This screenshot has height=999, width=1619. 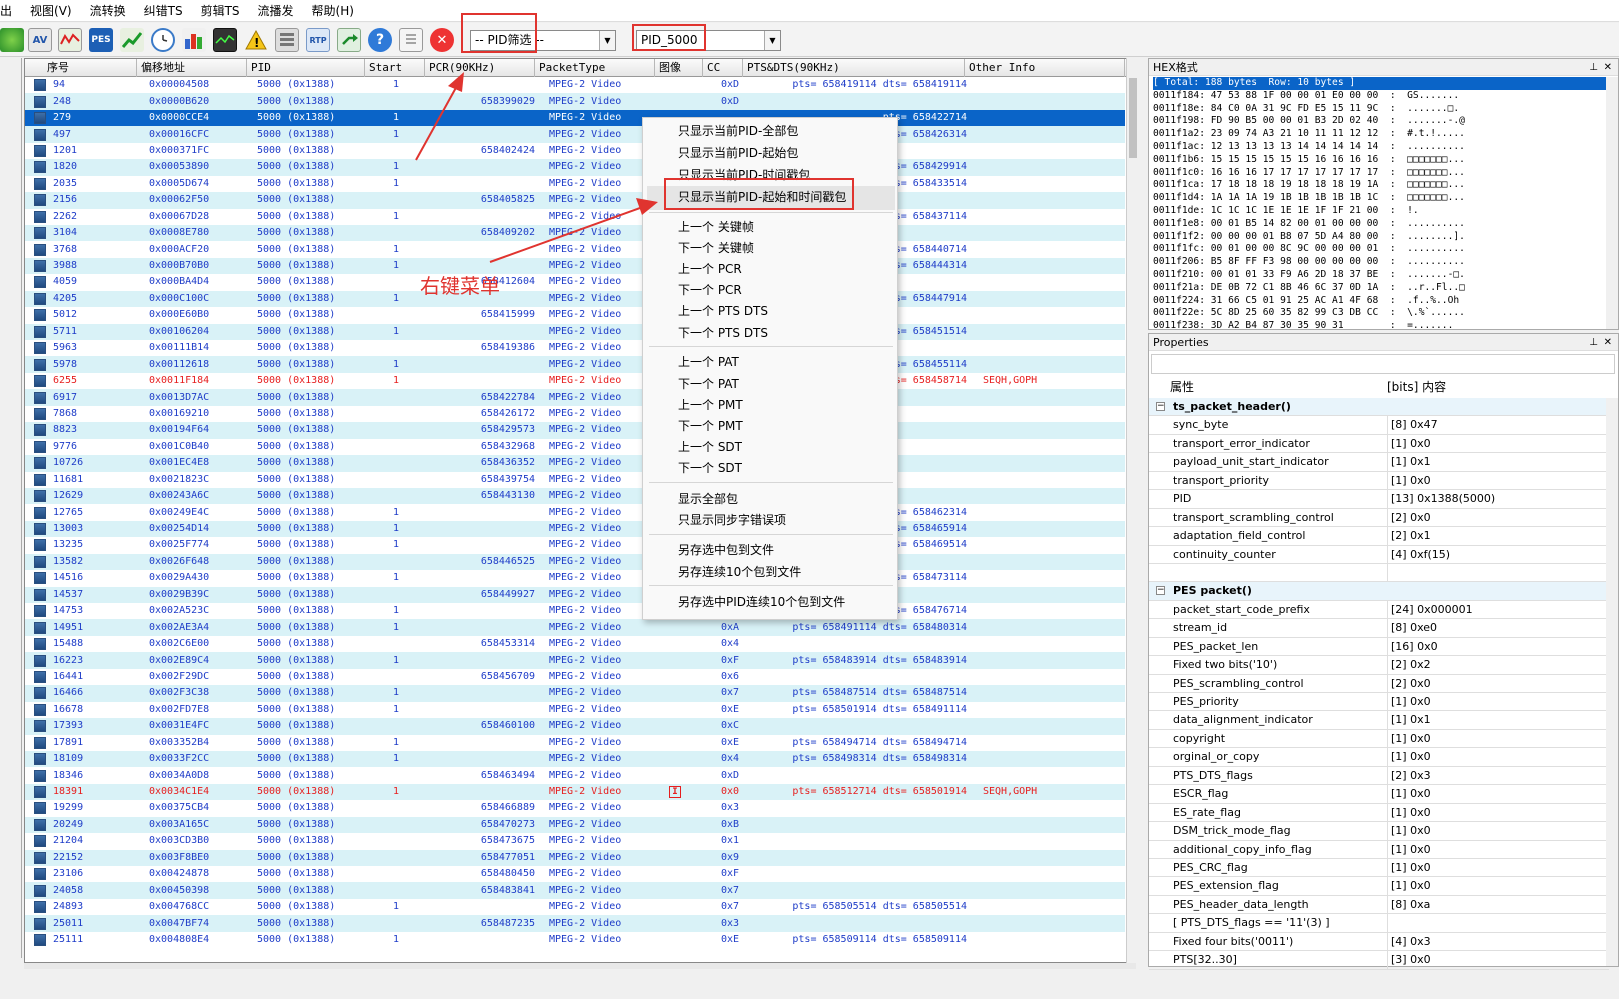 What do you see at coordinates (108, 11) in the screenshot?
I see `menu-item: 流转换` at bounding box center [108, 11].